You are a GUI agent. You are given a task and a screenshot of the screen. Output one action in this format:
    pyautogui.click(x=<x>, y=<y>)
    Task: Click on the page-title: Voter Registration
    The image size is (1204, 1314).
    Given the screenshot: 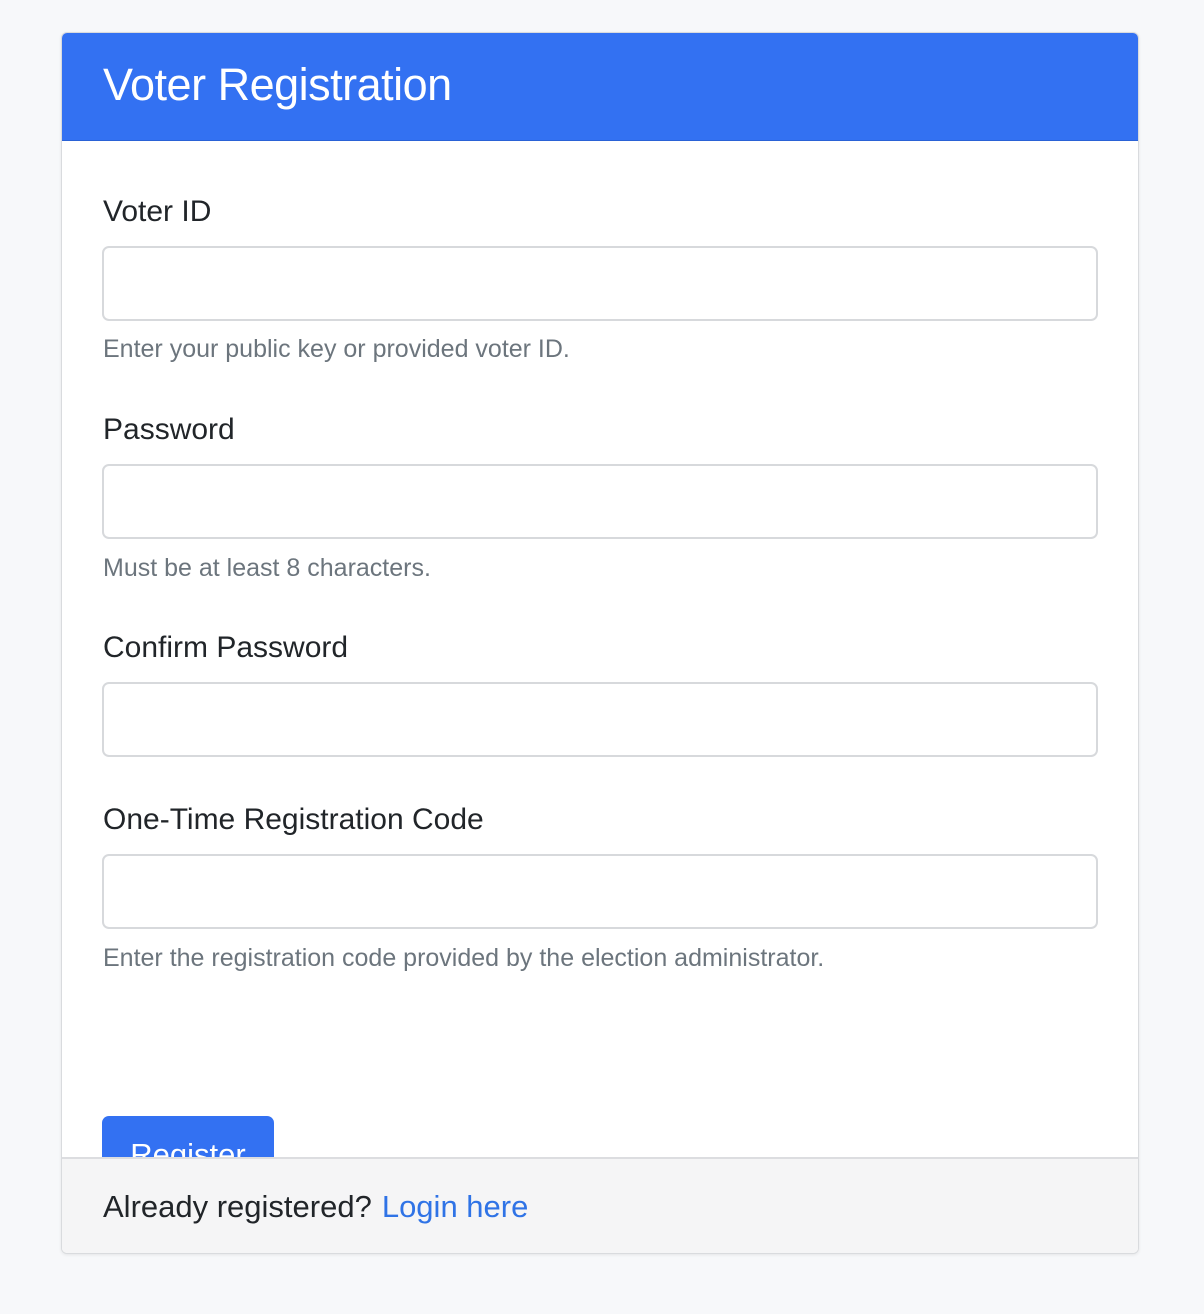 What is the action you would take?
    pyautogui.click(x=277, y=84)
    